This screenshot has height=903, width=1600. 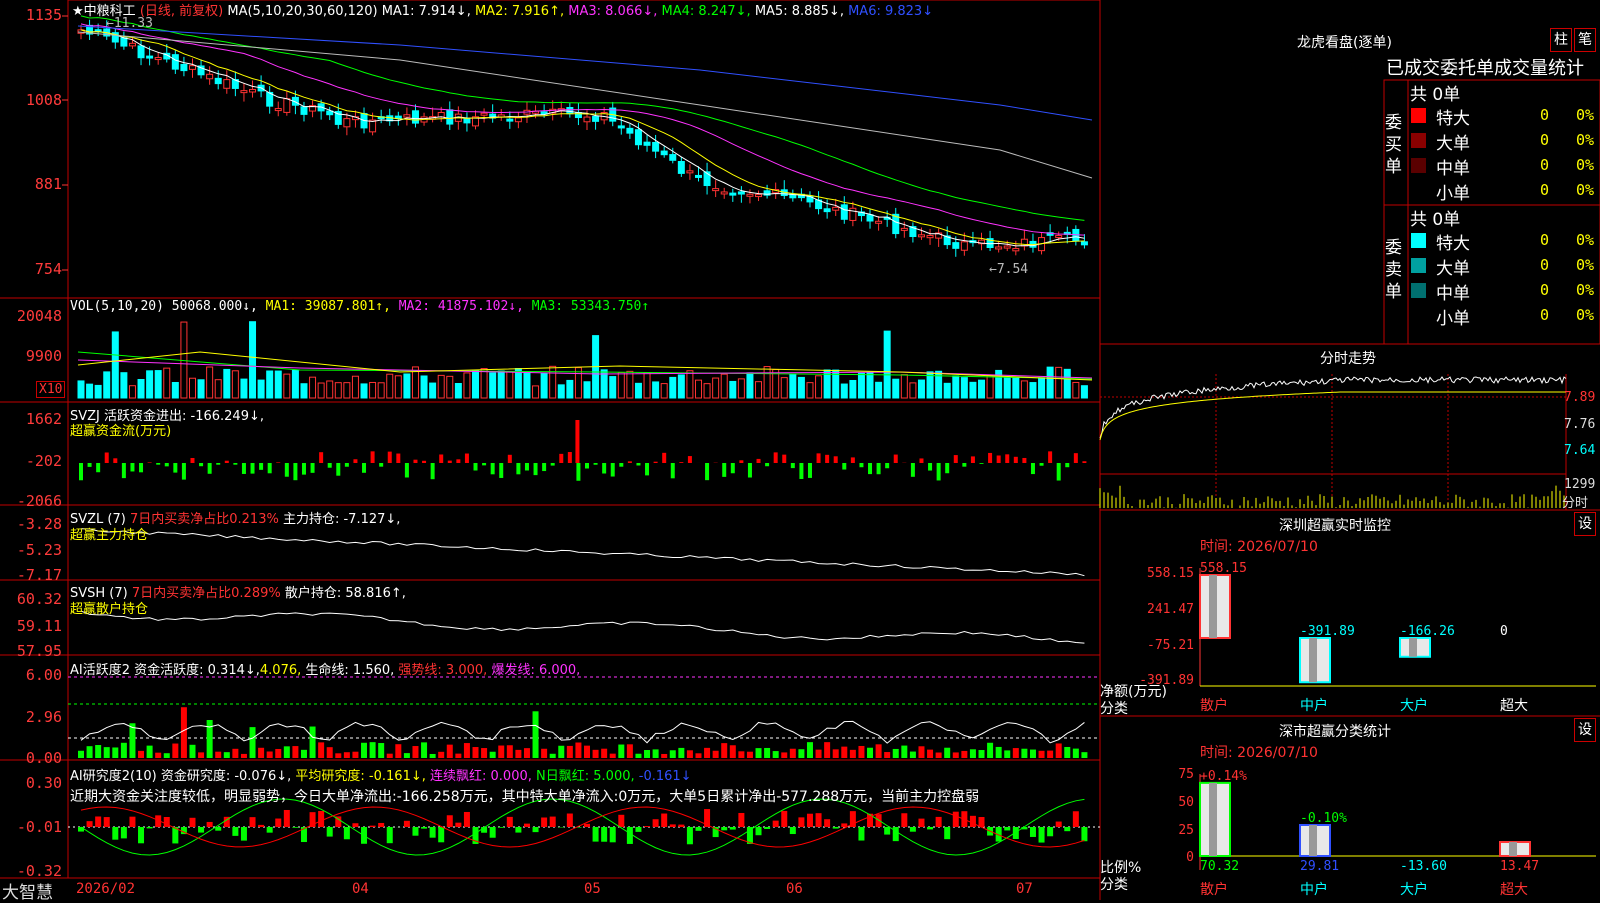 What do you see at coordinates (1519, 866) in the screenshot?
I see `stats-value-label: 13.47` at bounding box center [1519, 866].